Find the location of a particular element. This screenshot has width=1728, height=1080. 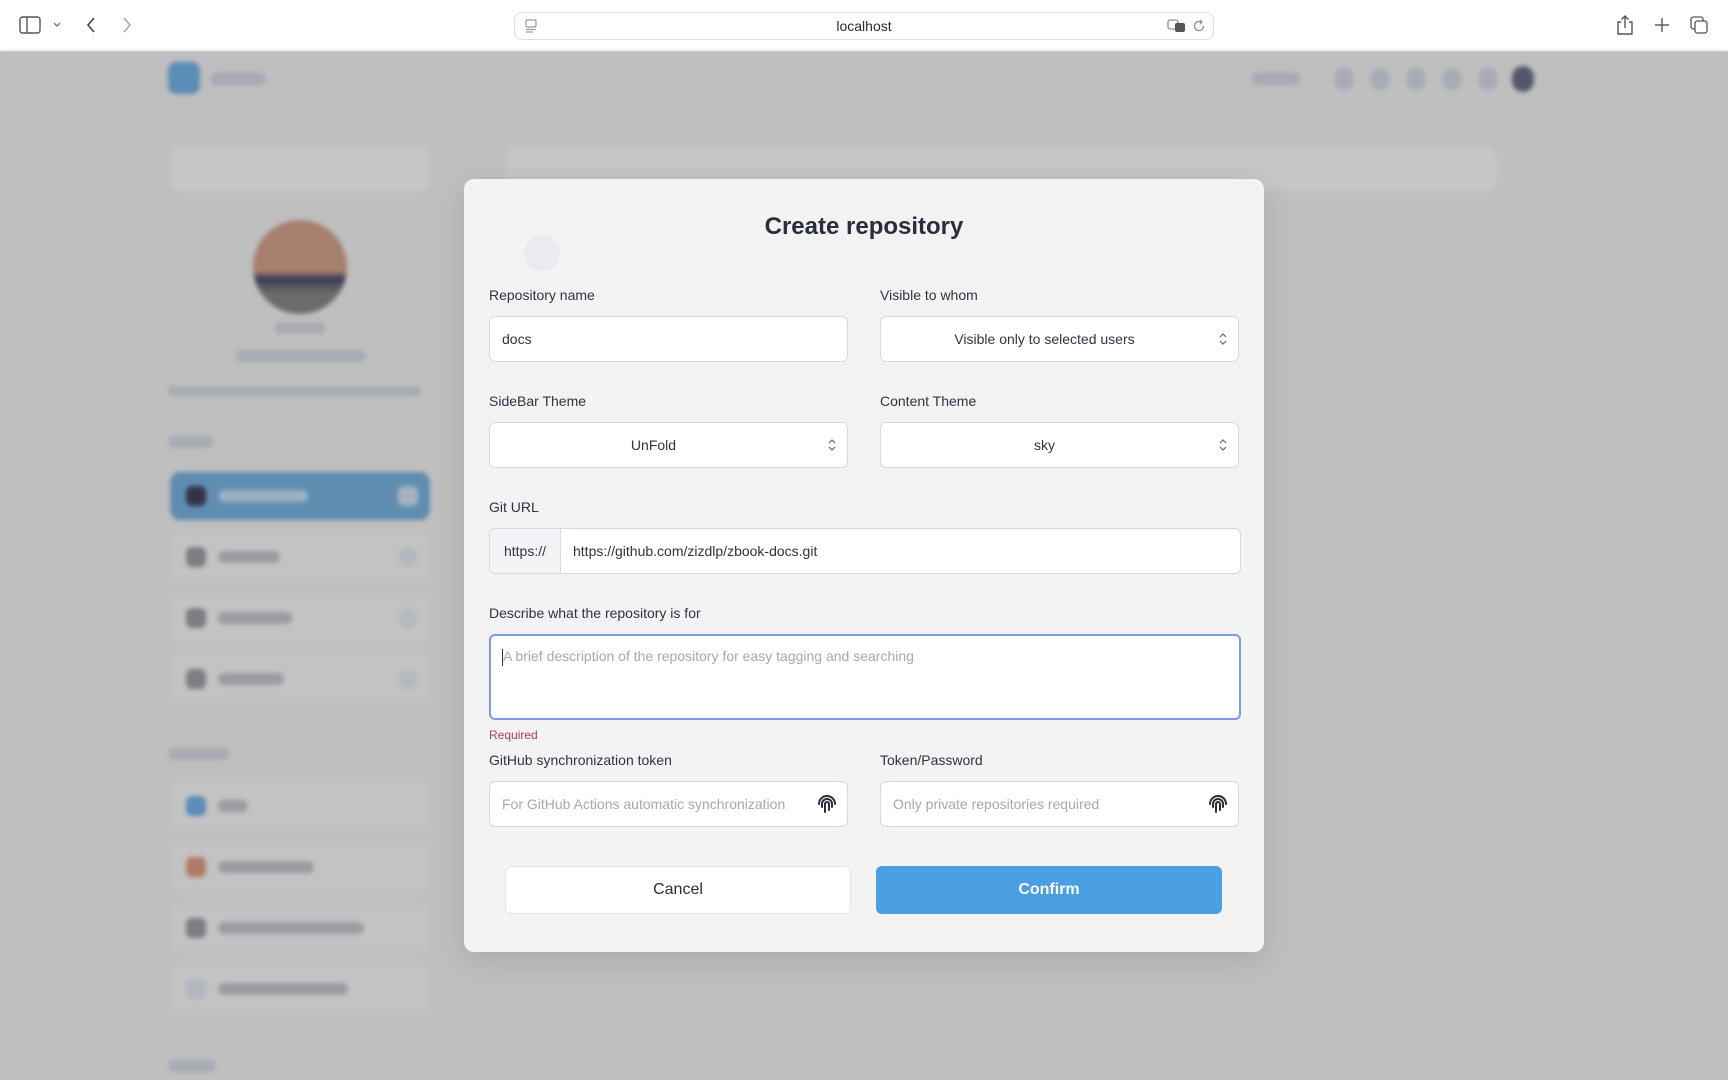

bio-blurred is located at coordinates (295, 391).